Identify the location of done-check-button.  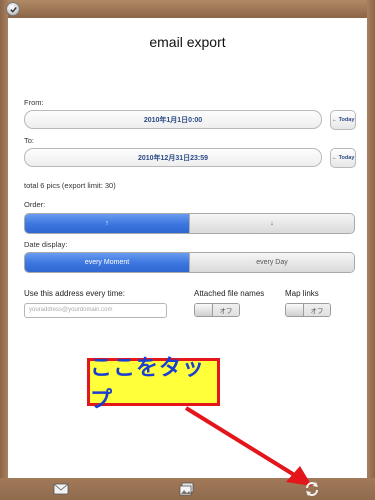
(13, 9).